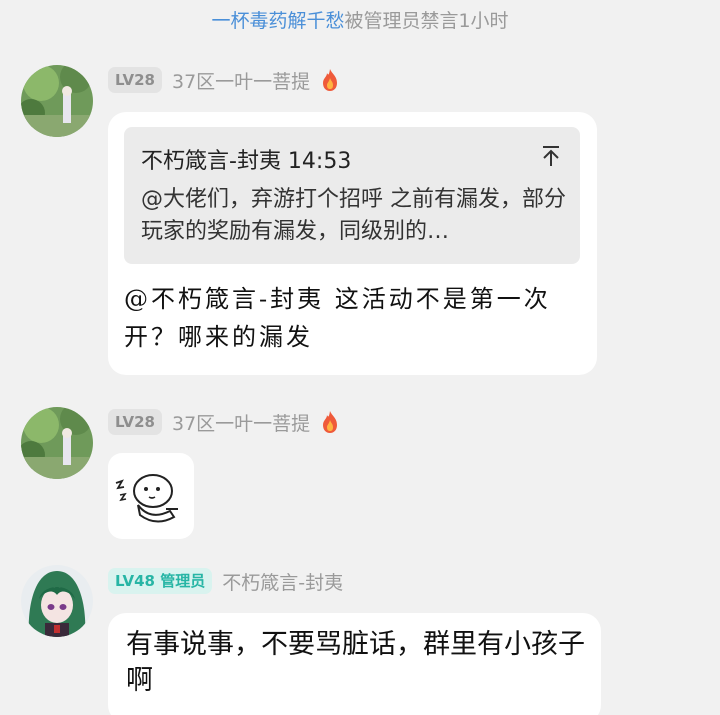 The image size is (720, 715). I want to click on message-text: 有事说事，不要骂脏话，群里有小孩子啊, so click(355, 662).